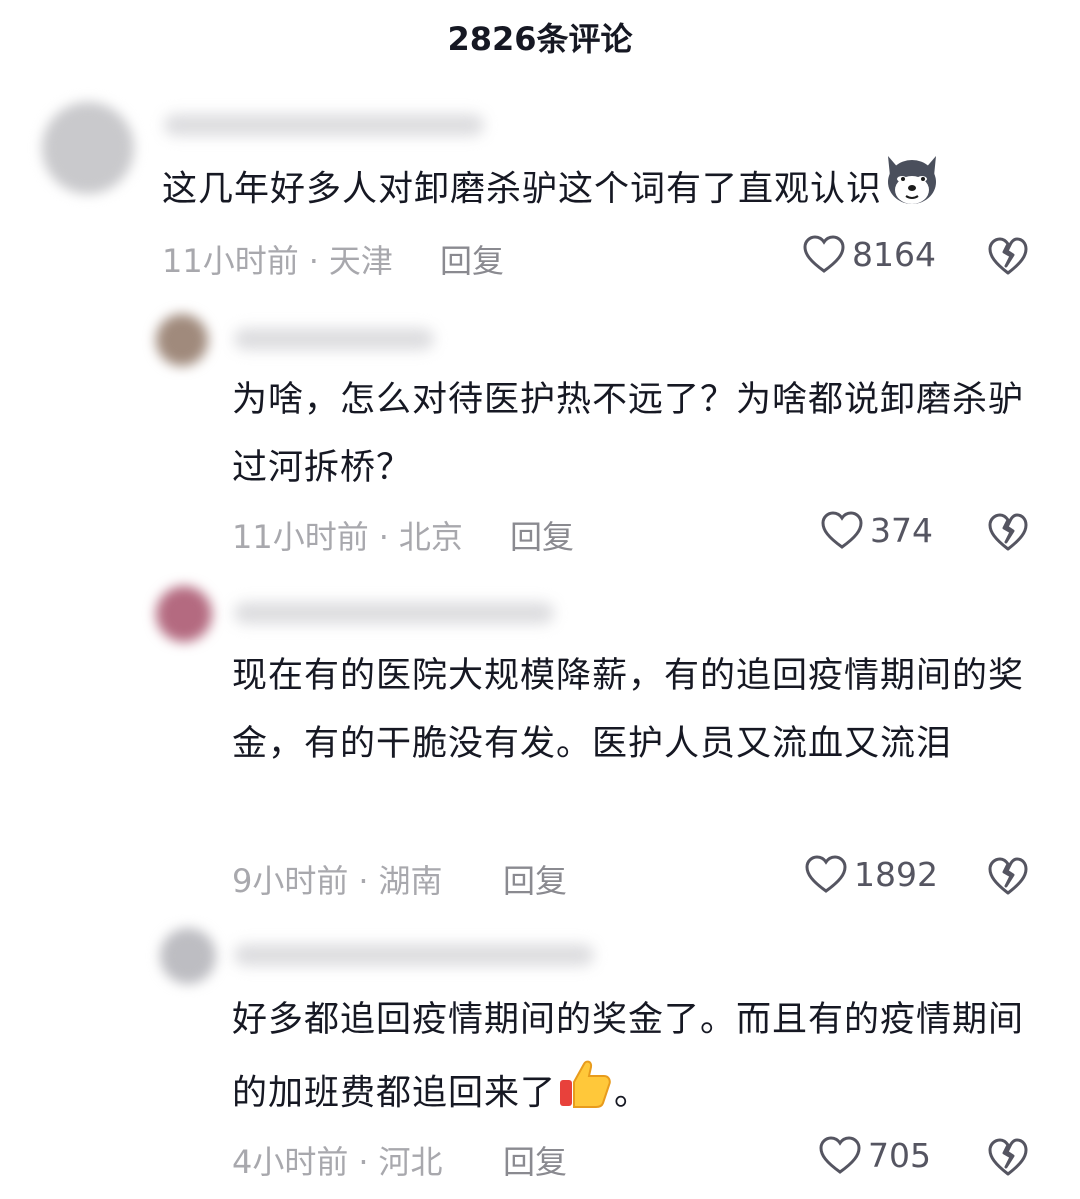 The image size is (1080, 1199). I want to click on like-count: 705, so click(899, 1155).